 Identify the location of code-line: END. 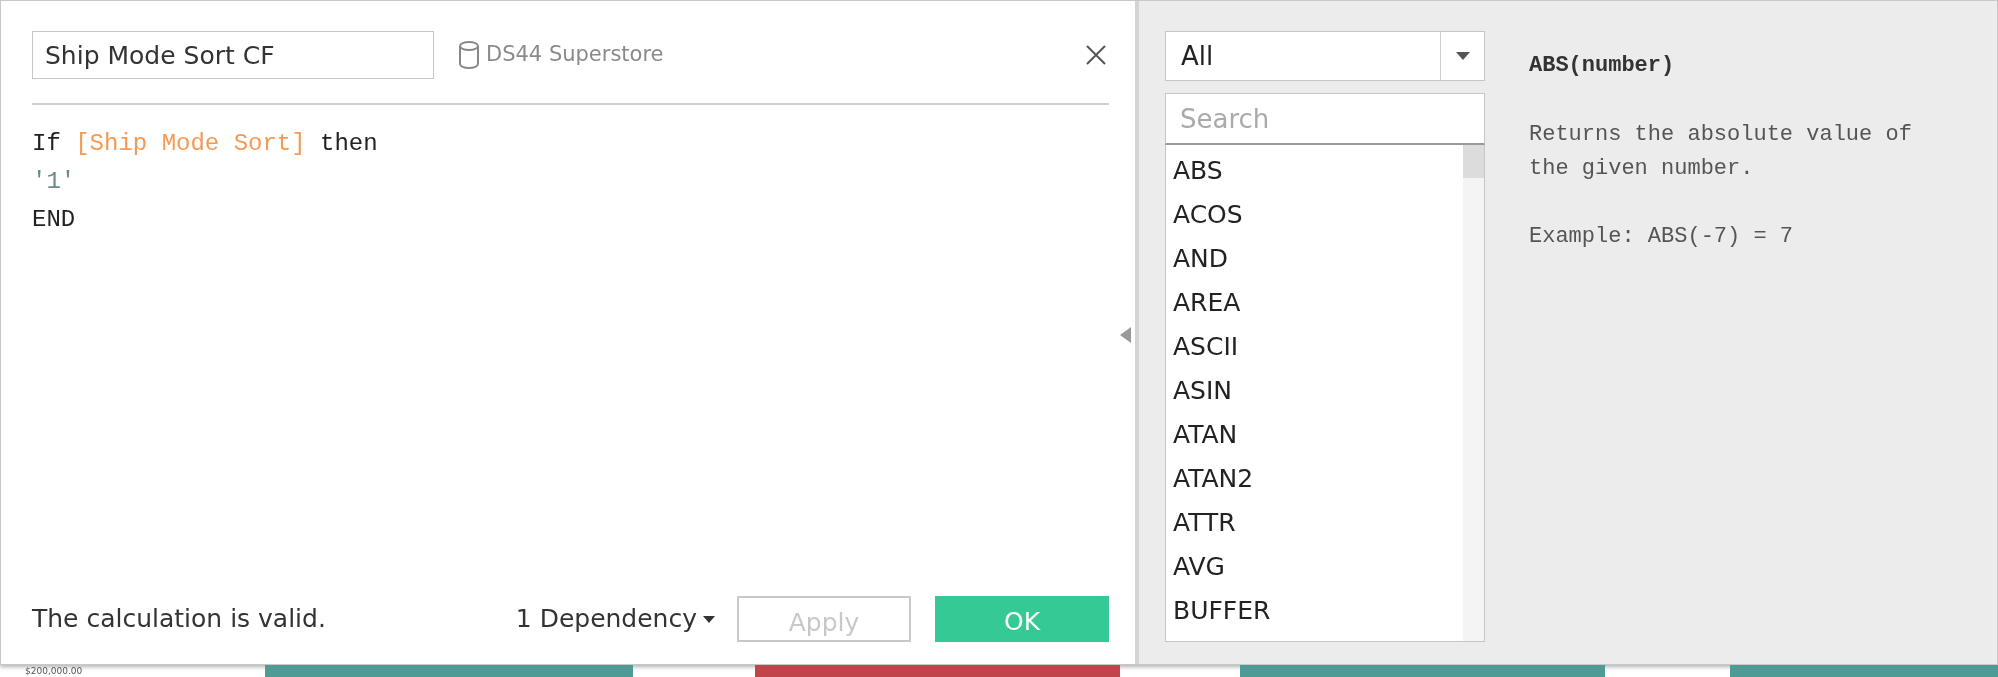
(54, 220).